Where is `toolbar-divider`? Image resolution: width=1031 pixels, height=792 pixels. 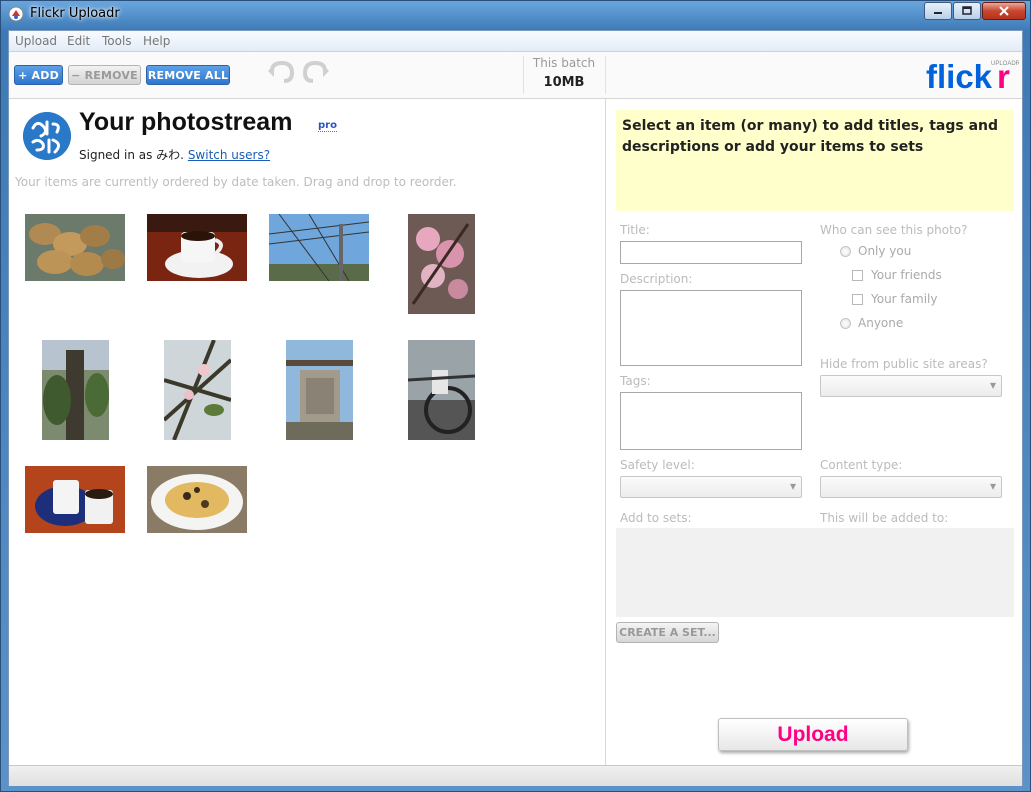 toolbar-divider is located at coordinates (605, 75).